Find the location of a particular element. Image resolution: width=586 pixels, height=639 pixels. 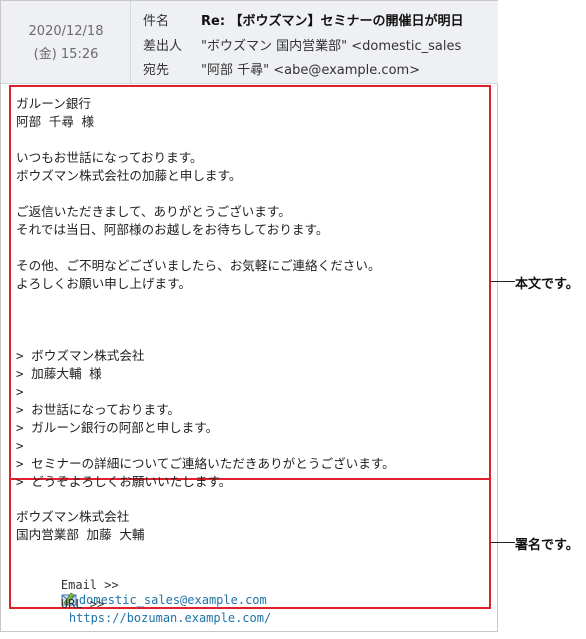

url-label: URL >> is located at coordinates (82, 604).